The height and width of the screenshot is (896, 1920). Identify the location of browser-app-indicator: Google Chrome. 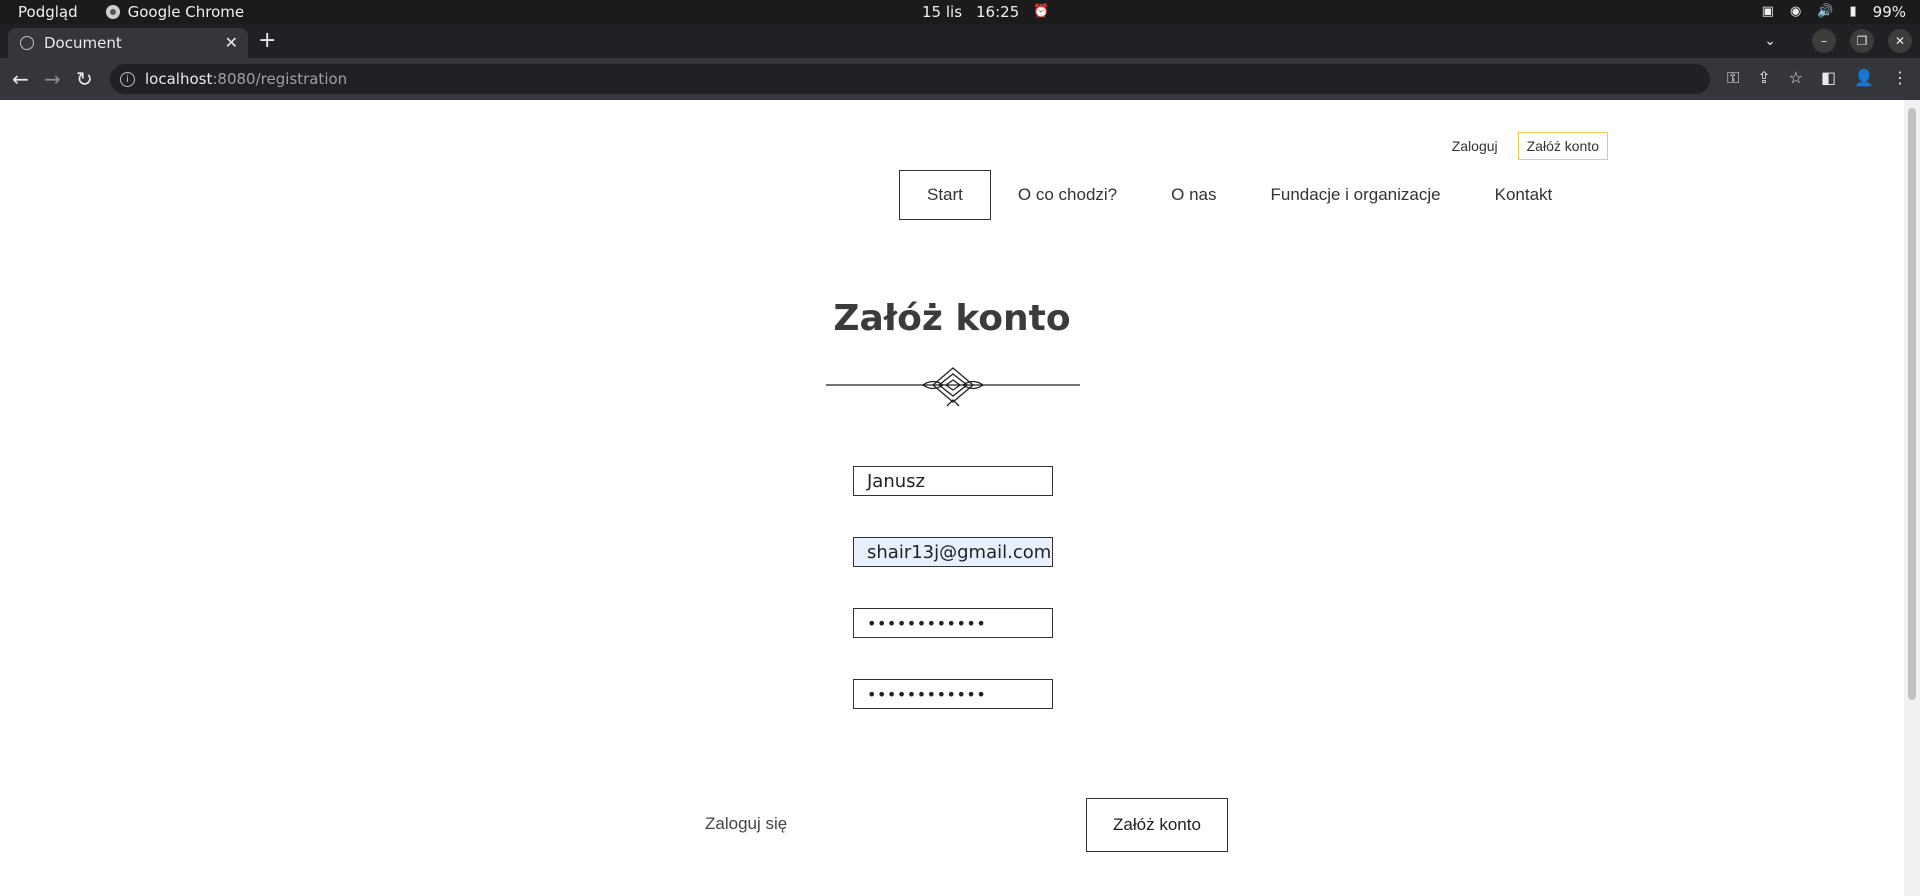
(175, 12).